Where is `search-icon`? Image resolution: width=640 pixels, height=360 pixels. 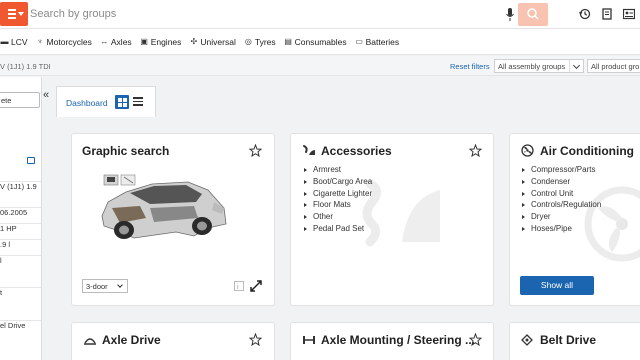
search-icon is located at coordinates (533, 14).